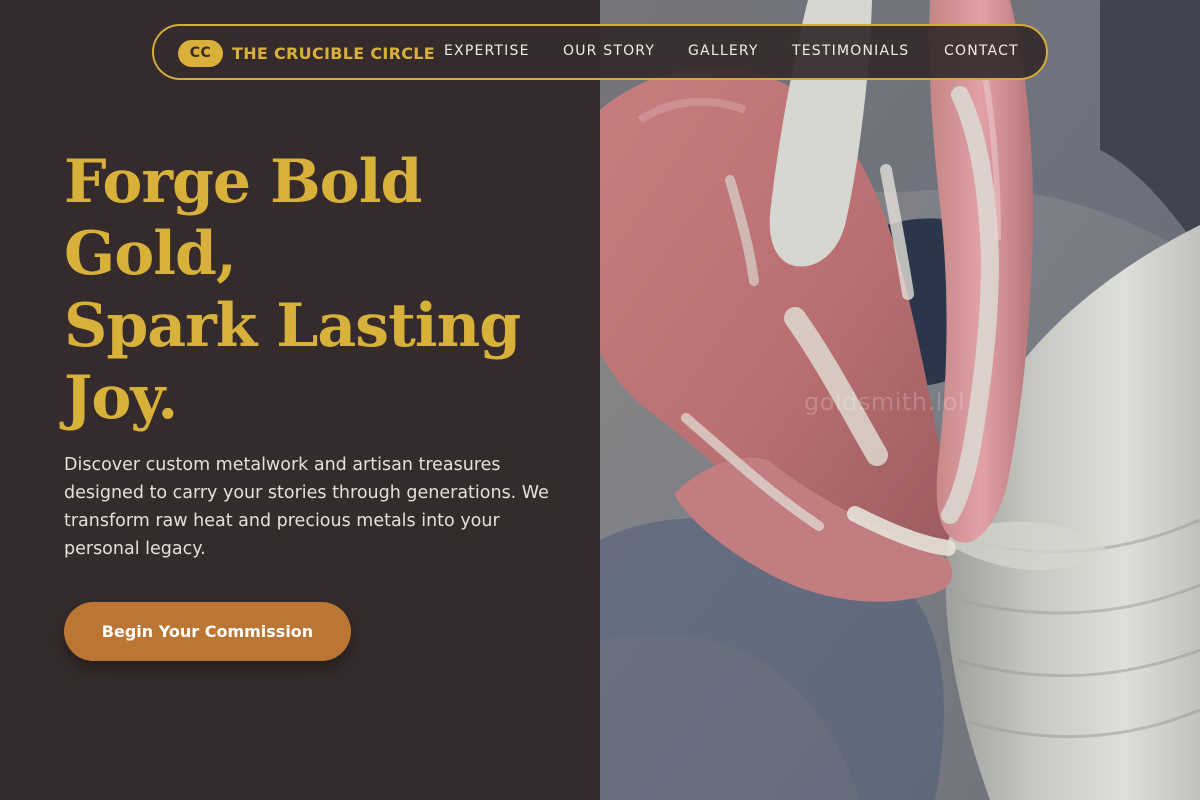 The width and height of the screenshot is (1200, 800). What do you see at coordinates (609, 51) in the screenshot?
I see `nav-our-story-link: OUR STORY` at bounding box center [609, 51].